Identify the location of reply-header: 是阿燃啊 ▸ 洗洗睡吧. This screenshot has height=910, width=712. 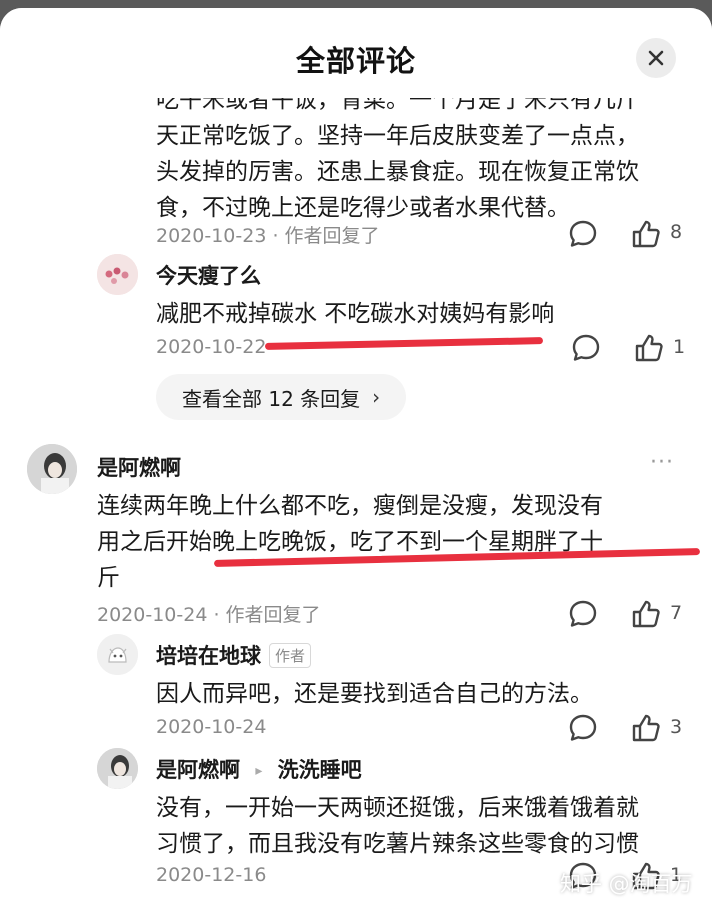
(259, 769).